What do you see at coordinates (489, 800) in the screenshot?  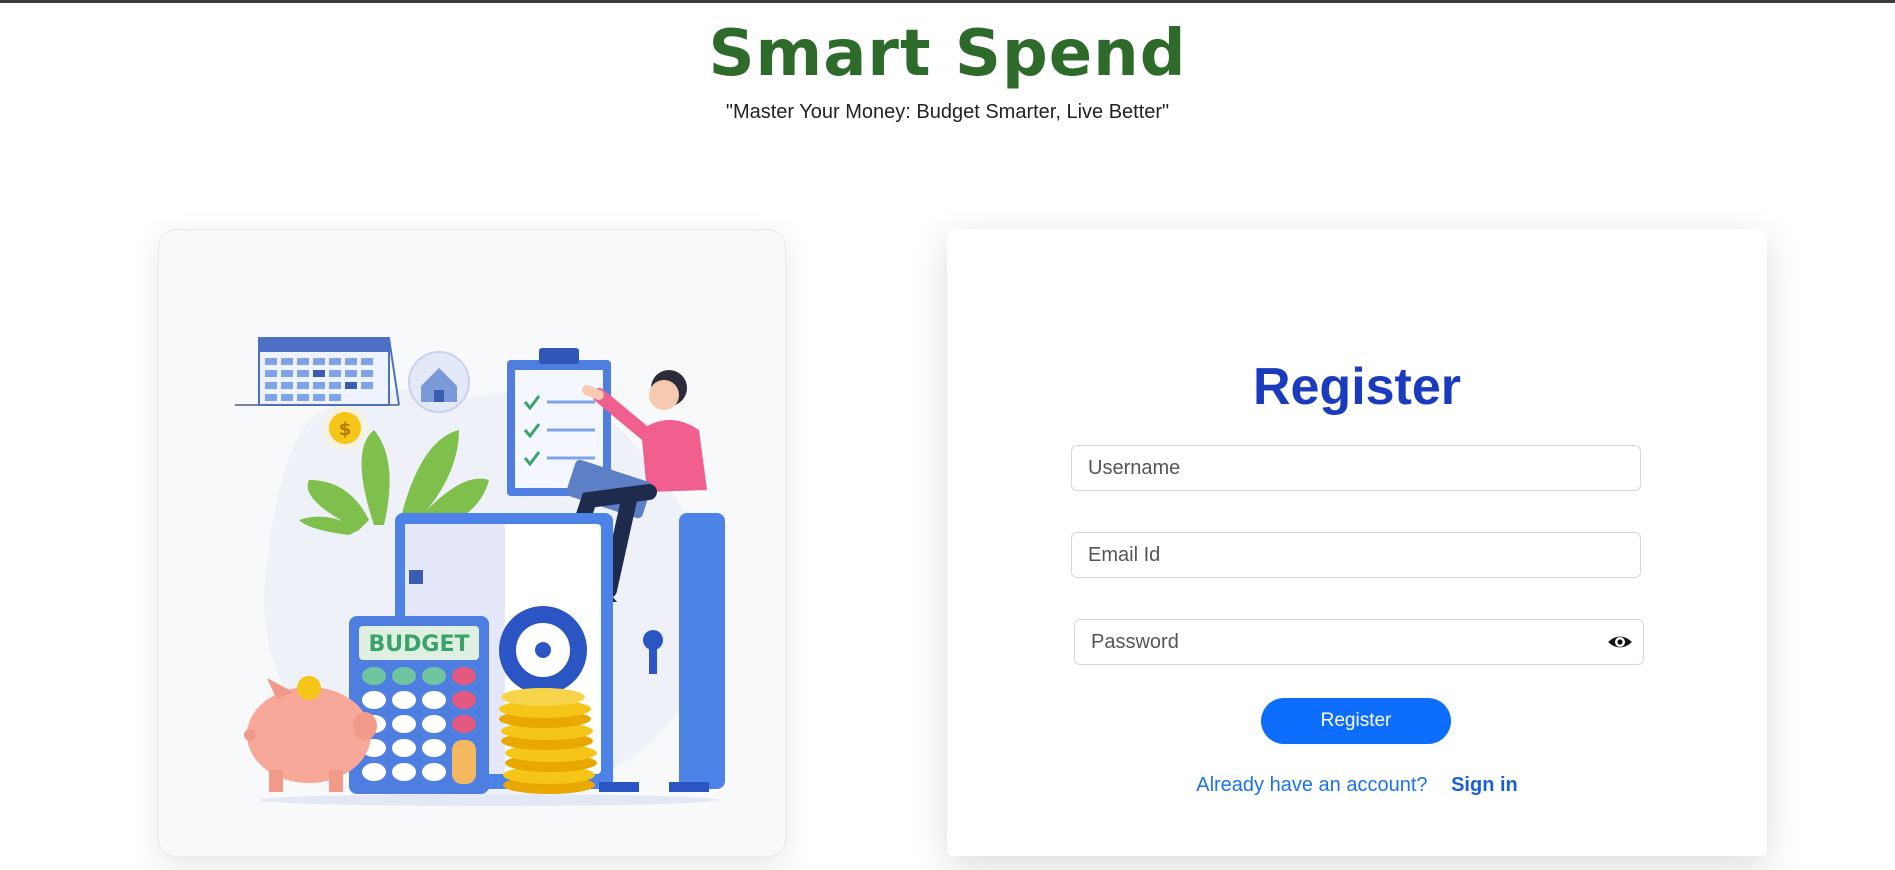 I see `ground-shadow` at bounding box center [489, 800].